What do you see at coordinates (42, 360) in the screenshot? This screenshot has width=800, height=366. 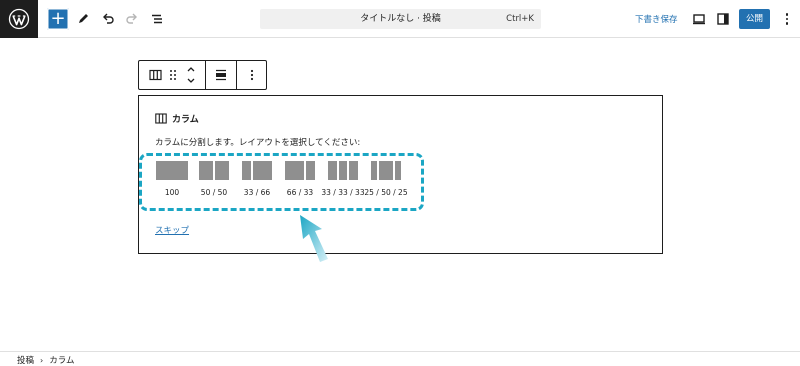 I see `chevron-right-icon: ›` at bounding box center [42, 360].